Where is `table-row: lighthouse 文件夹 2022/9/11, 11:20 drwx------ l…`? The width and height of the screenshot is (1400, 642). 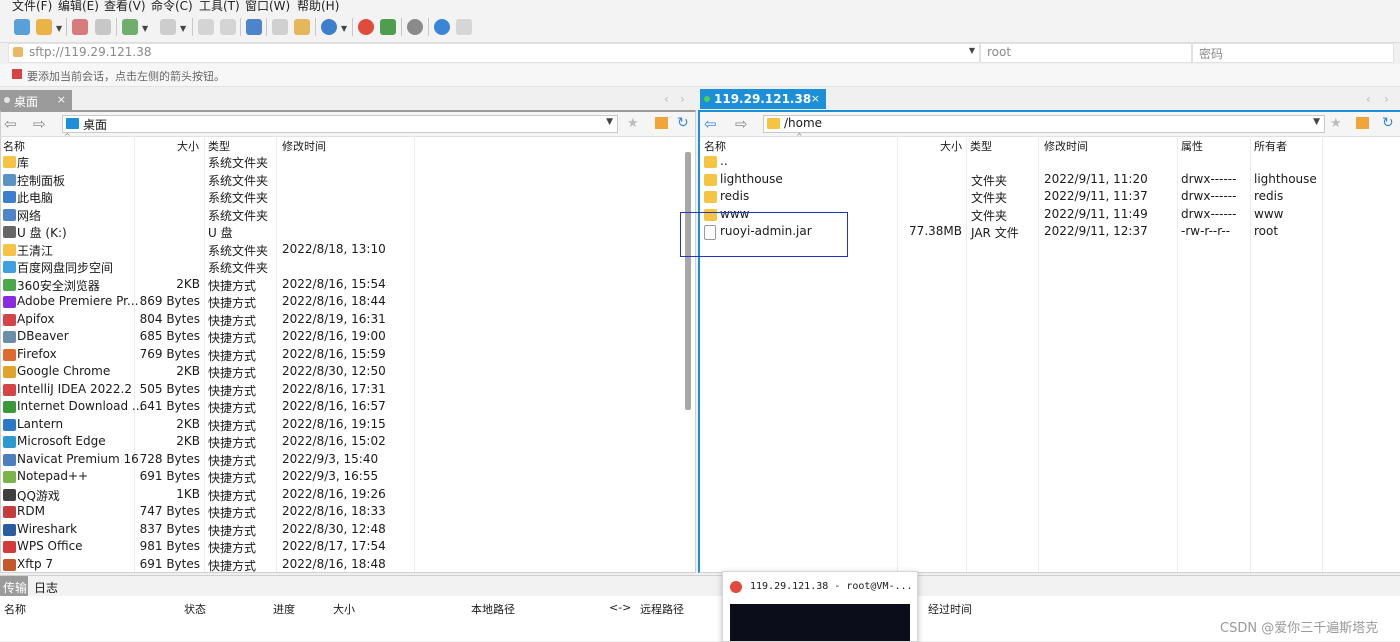 table-row: lighthouse 文件夹 2022/9/11, 11:20 drwx------ l… is located at coordinates (1050, 180).